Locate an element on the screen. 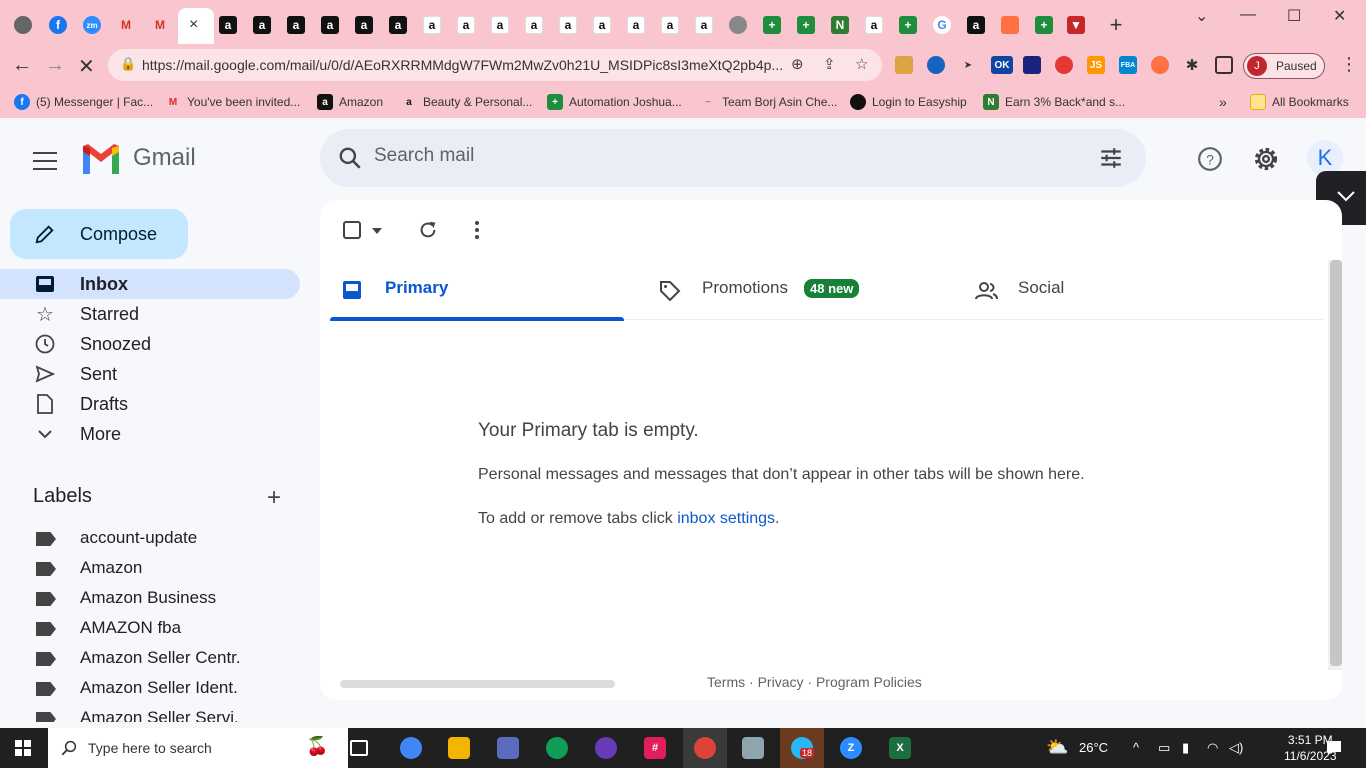 Image resolution: width=1366 pixels, height=768 pixels. notifications-icon is located at coordinates (1334, 748).